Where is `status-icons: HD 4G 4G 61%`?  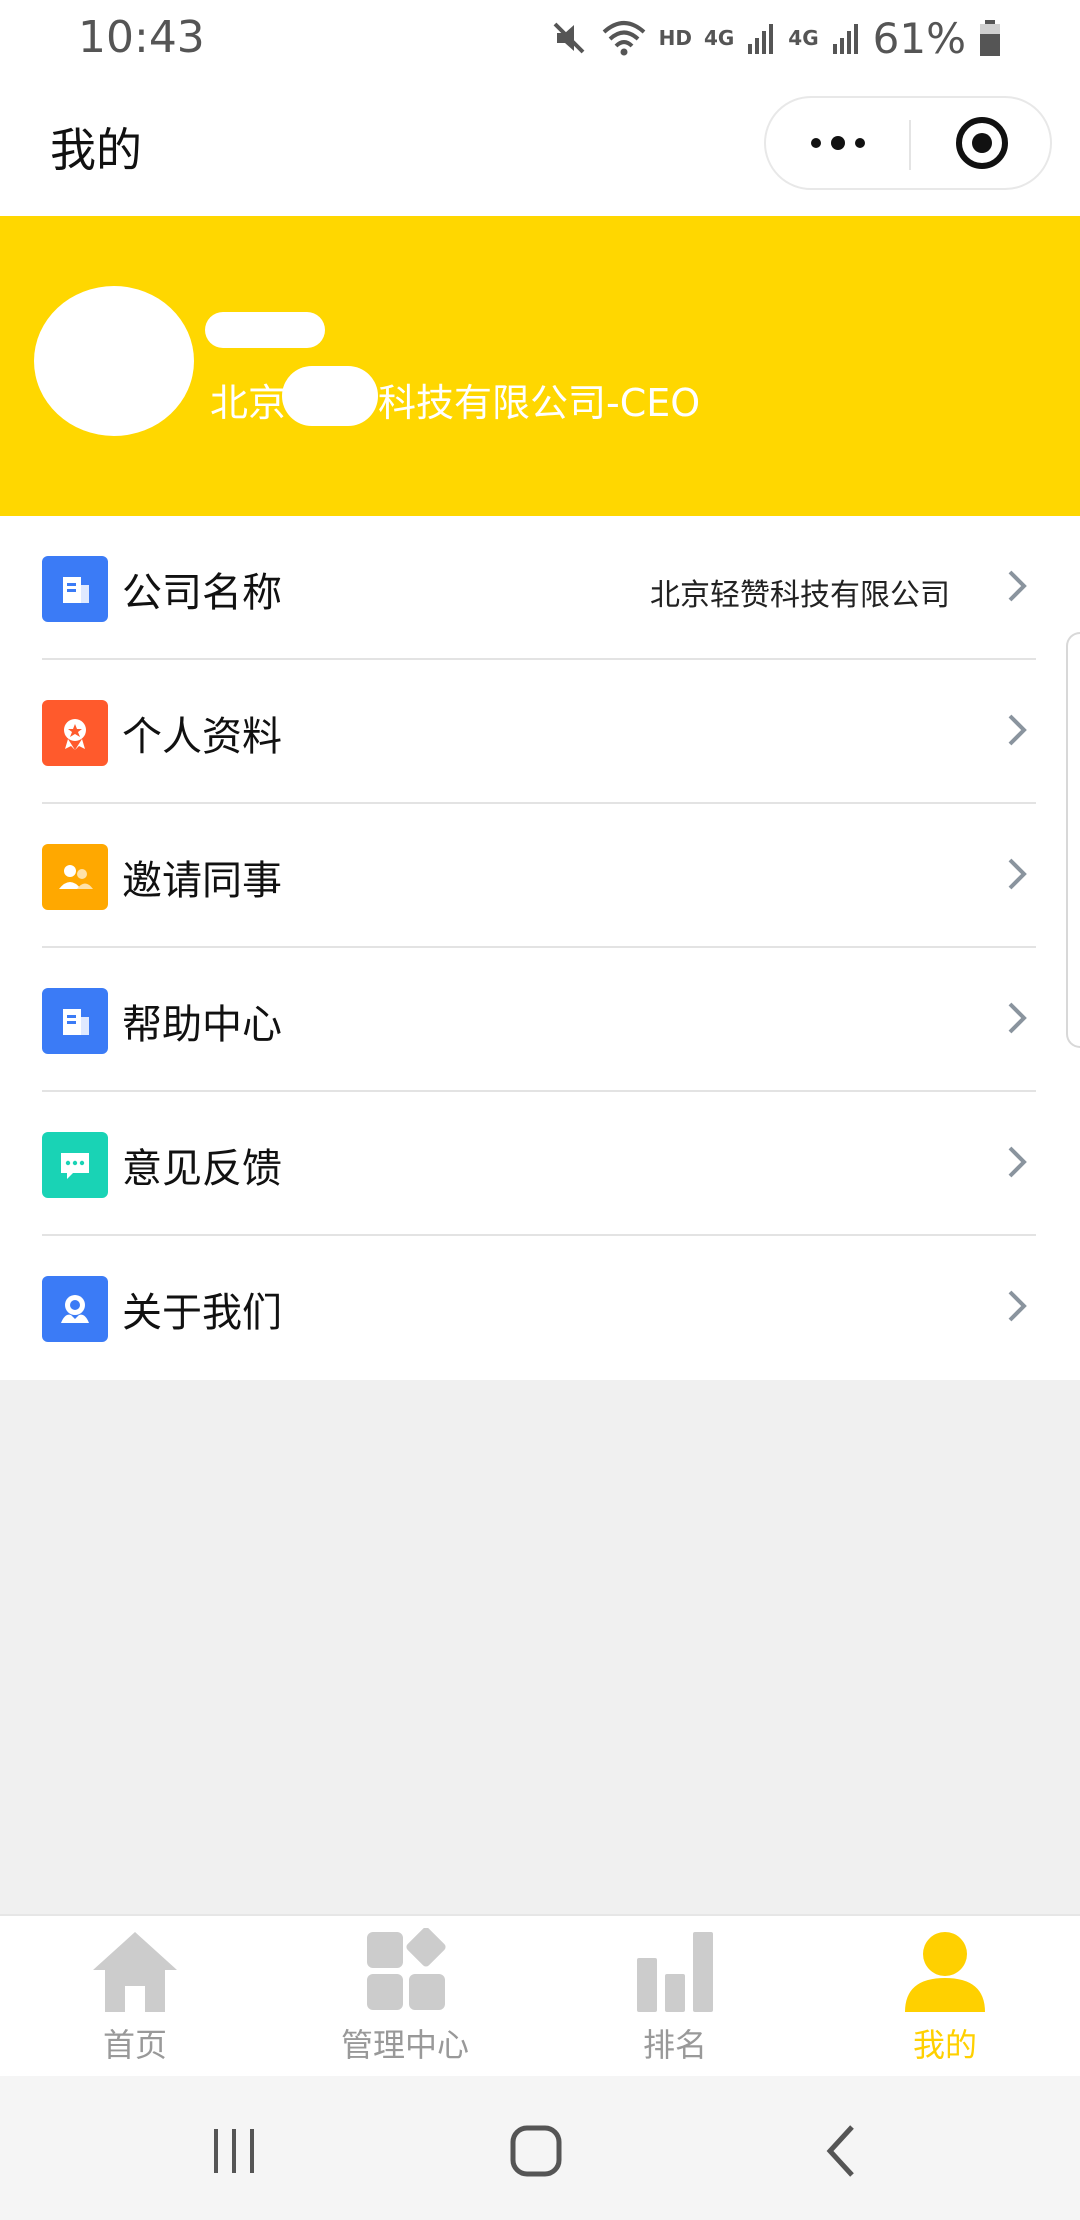 status-icons: HD 4G 4G 61% is located at coordinates (775, 38).